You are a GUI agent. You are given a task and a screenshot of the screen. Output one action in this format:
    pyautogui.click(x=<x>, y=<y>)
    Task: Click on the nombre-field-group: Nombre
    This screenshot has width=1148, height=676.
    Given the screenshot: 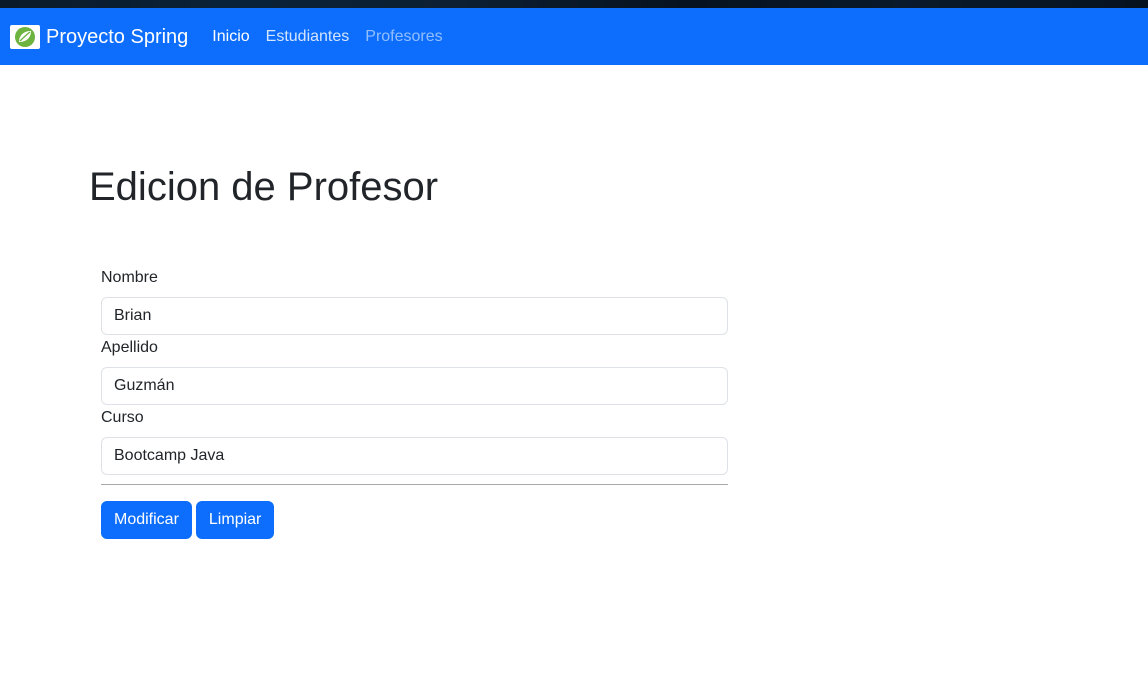 What is the action you would take?
    pyautogui.click(x=414, y=303)
    